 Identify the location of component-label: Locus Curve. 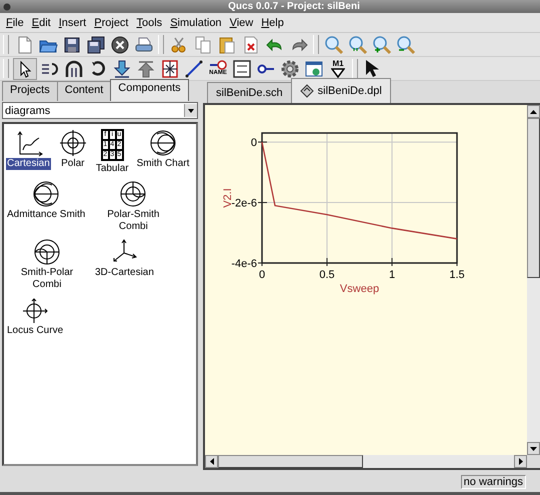
(35, 331).